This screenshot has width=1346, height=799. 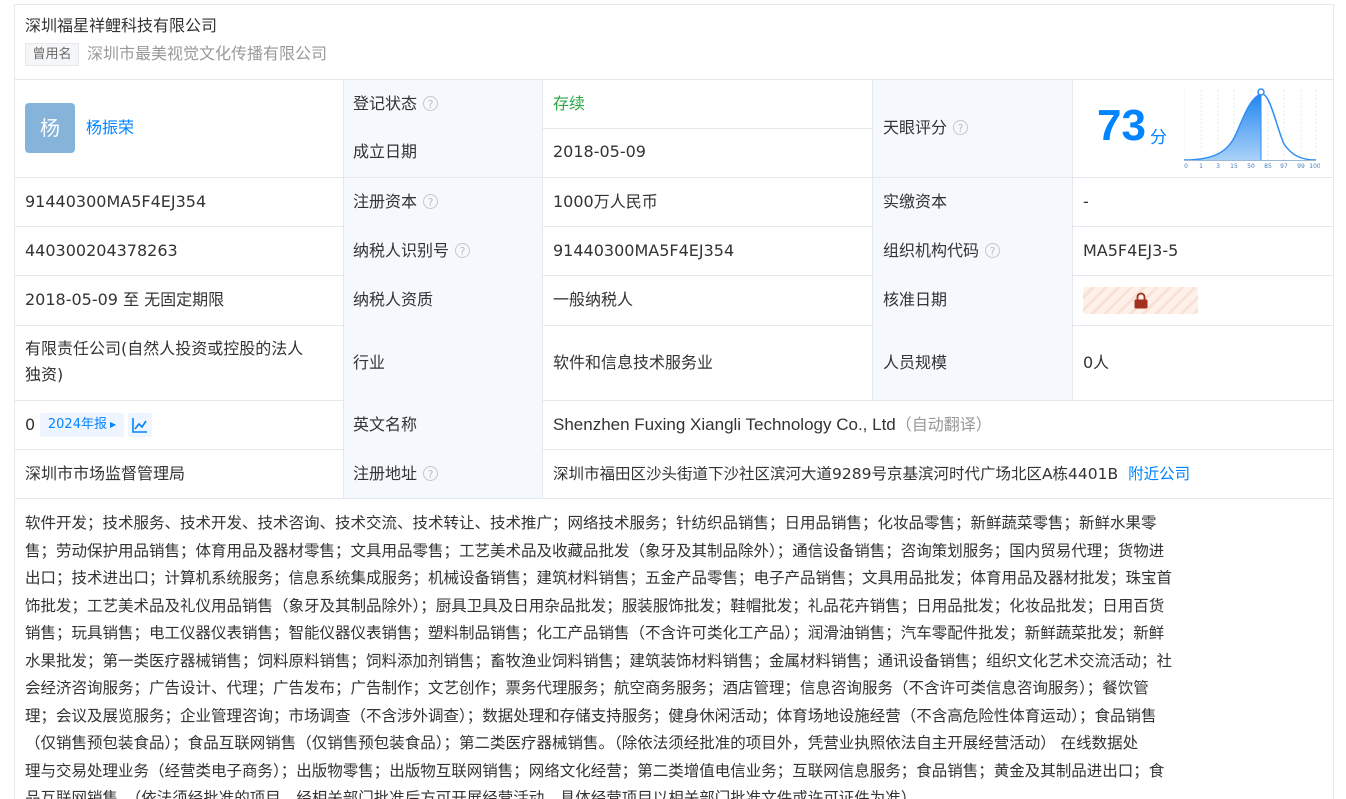 I want to click on axis-tick: 99, so click(x=1301, y=166).